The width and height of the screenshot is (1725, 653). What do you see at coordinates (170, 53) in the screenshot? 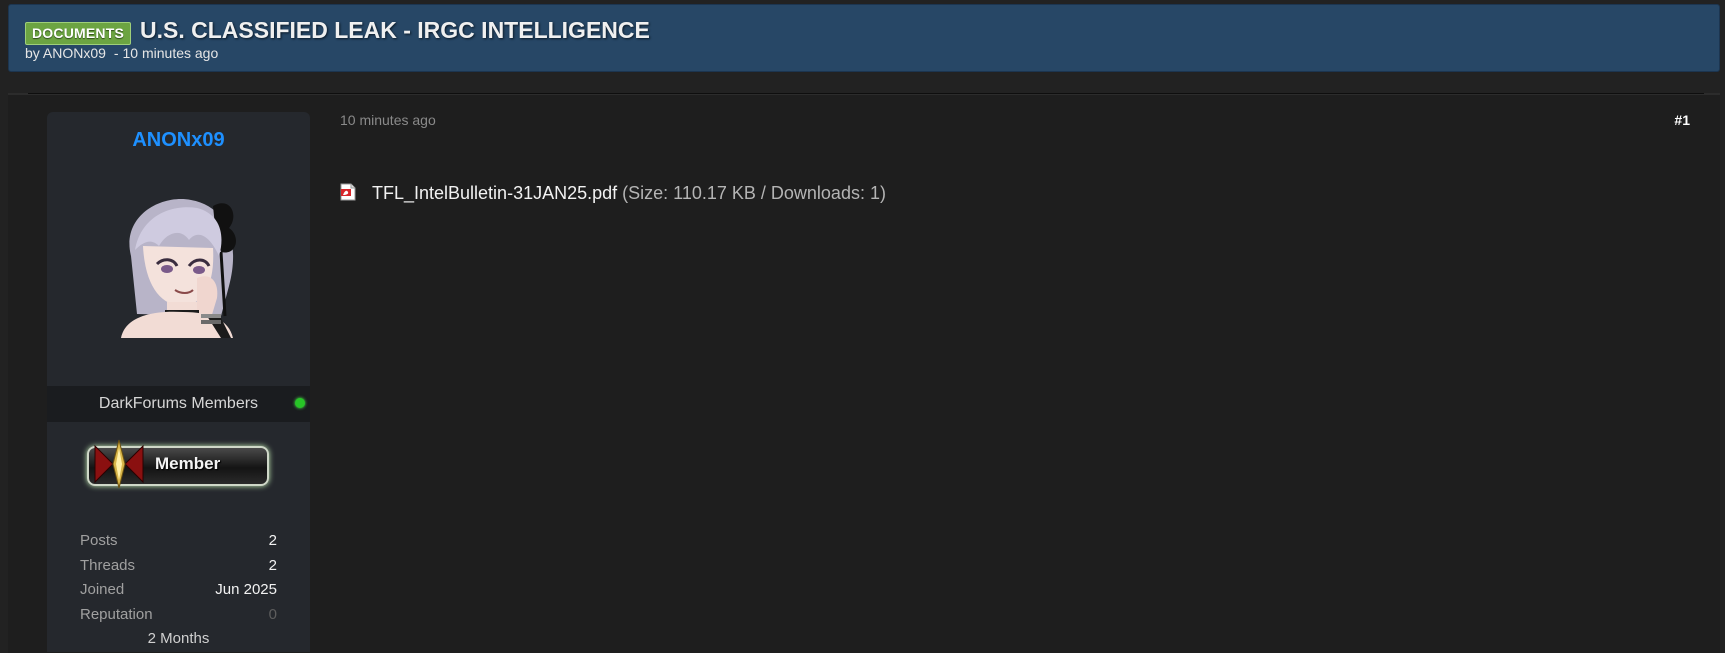
I see `thread-time: 10 minutes ago` at bounding box center [170, 53].